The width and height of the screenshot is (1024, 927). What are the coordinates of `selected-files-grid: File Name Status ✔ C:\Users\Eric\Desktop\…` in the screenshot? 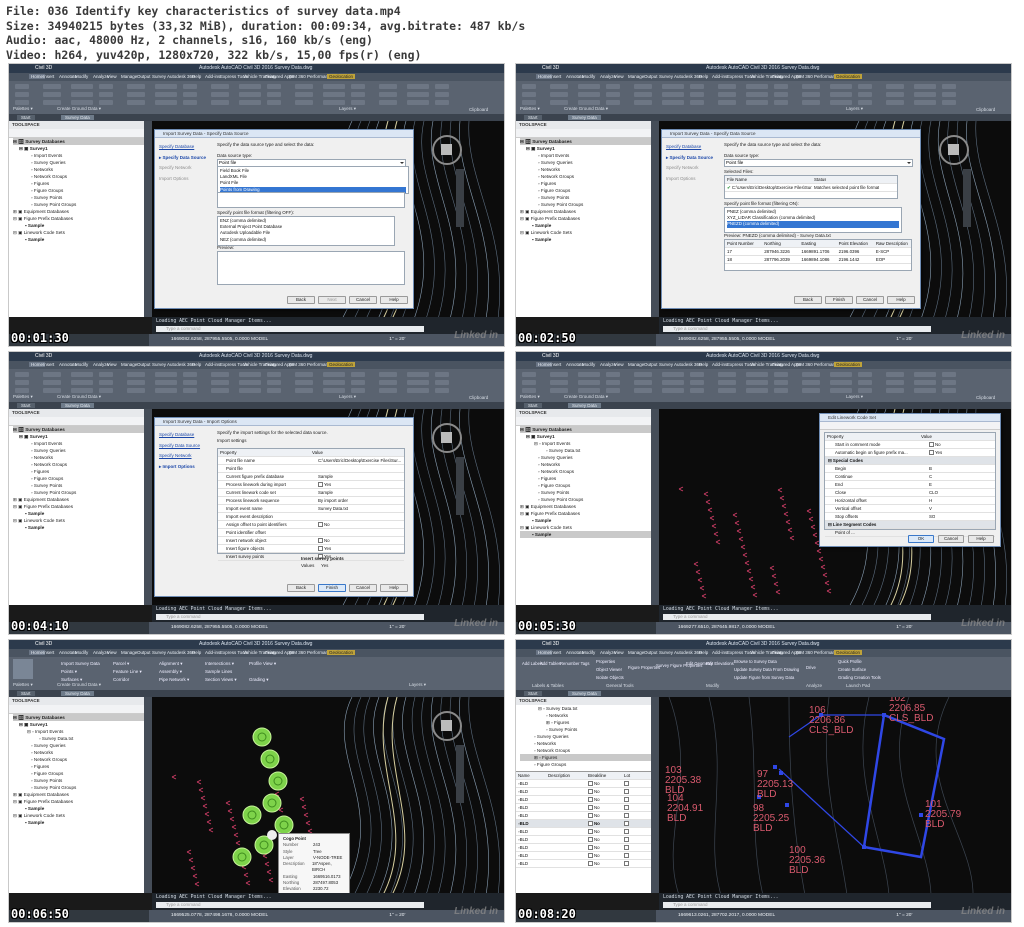 It's located at (811, 187).